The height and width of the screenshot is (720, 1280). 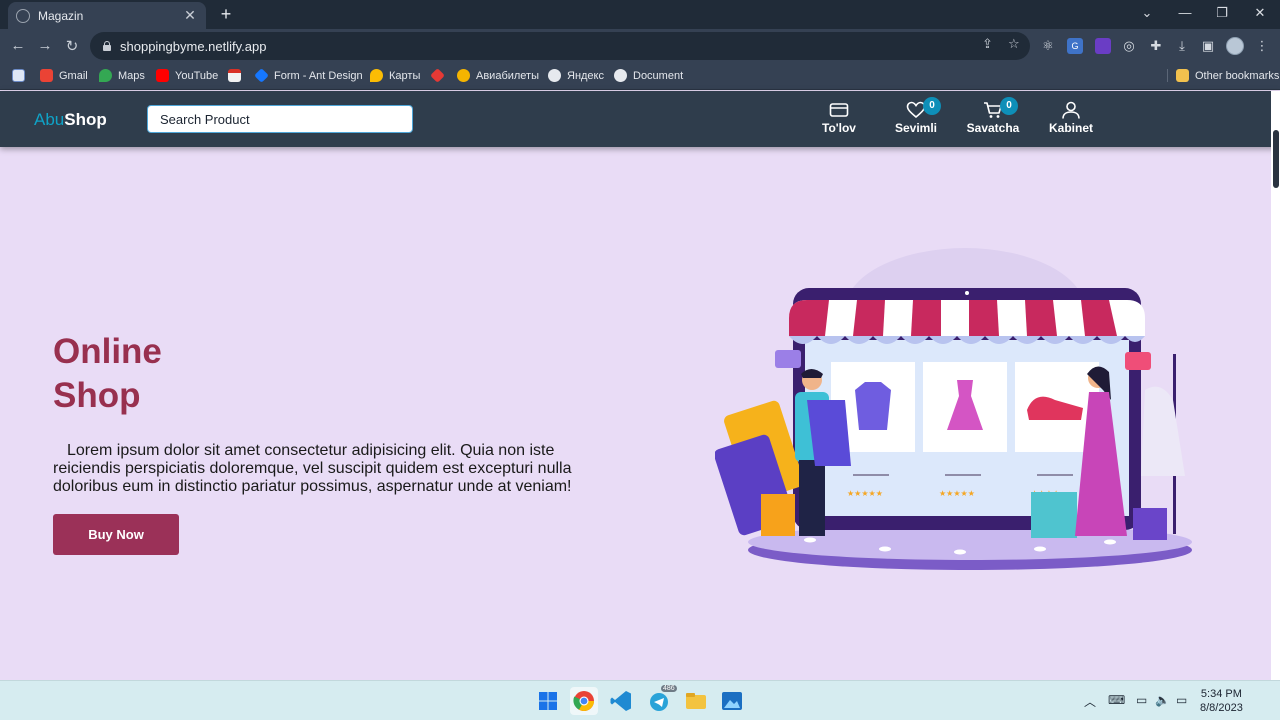 I want to click on forward-button: →, so click(x=45, y=45).